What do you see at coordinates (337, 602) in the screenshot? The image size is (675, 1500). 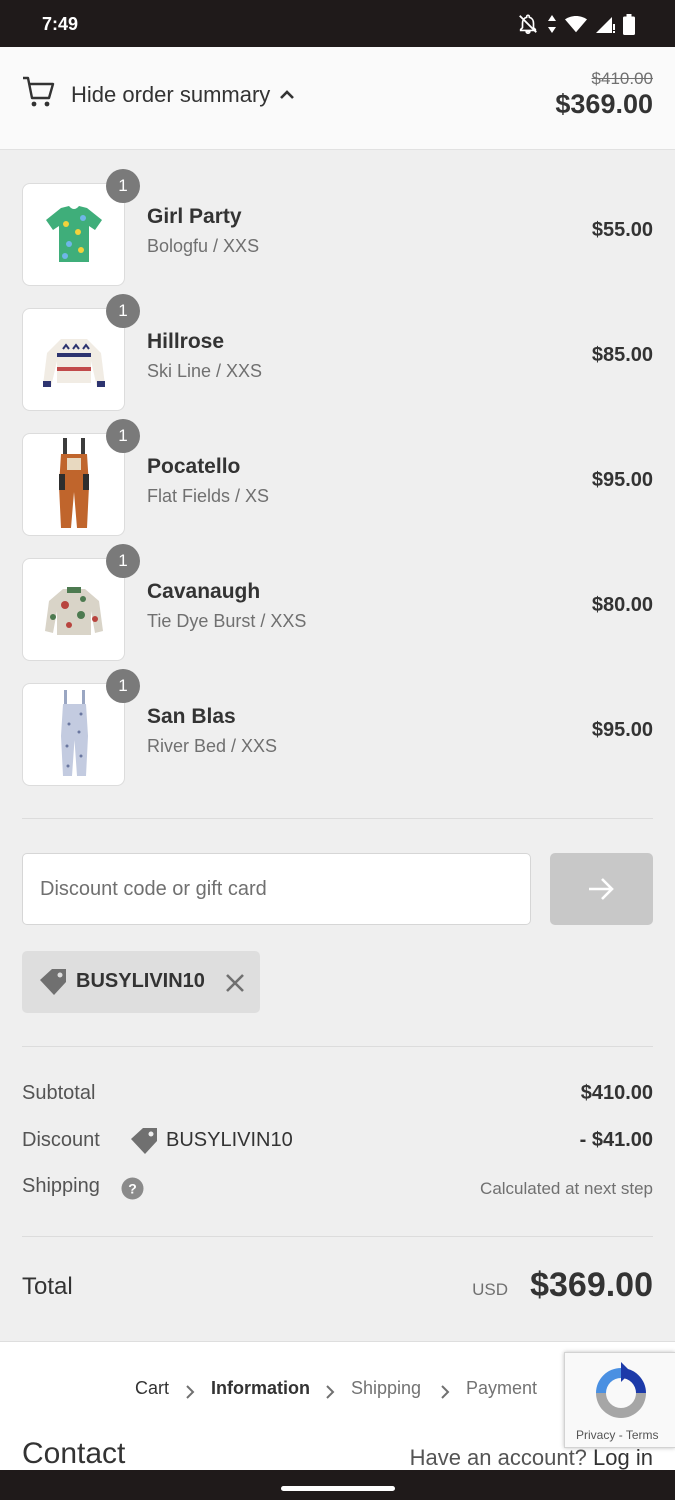 I see `line-item: 1 Cavanaugh Tie Dye Burst / XXS $80.00` at bounding box center [337, 602].